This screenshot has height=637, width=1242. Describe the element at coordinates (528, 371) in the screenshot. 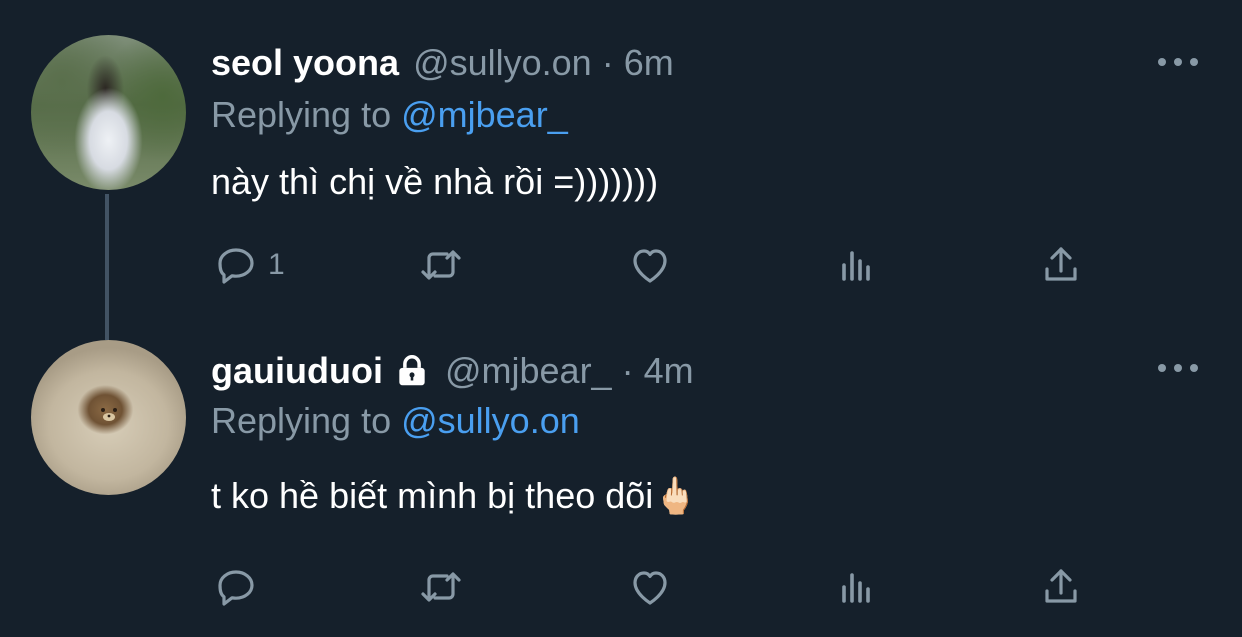

I see `user-handle: @mjbear_` at that location.